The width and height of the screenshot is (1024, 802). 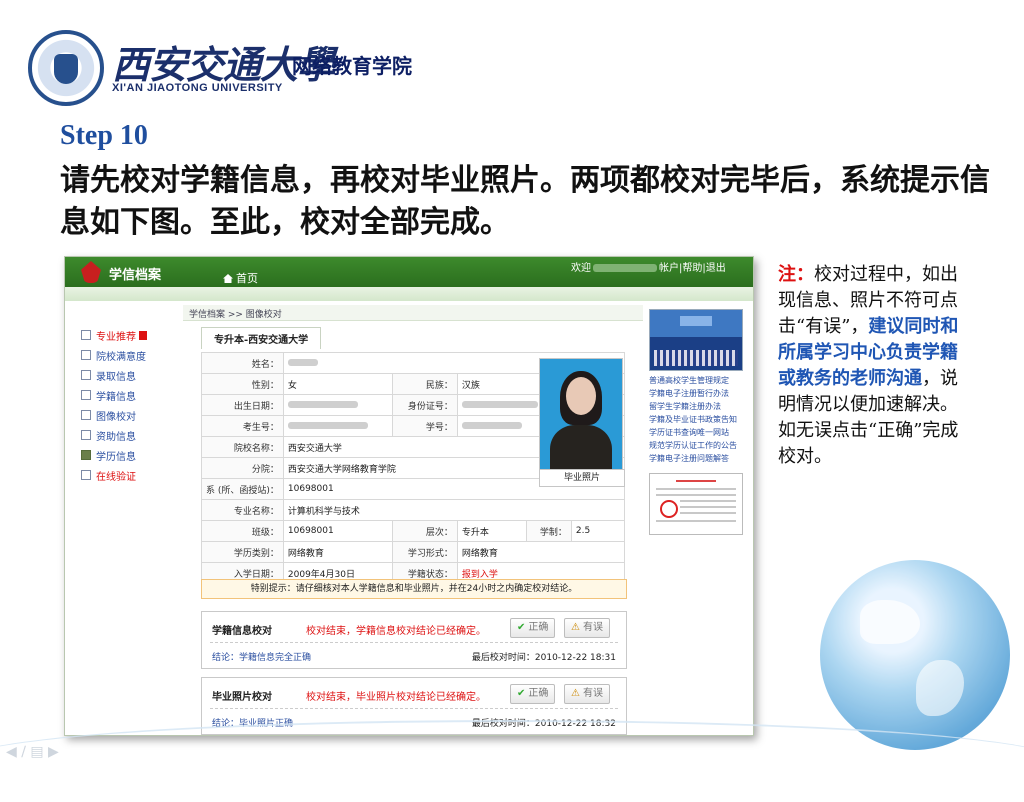 What do you see at coordinates (548, 531) in the screenshot?
I see `duration-label: 学制：` at bounding box center [548, 531].